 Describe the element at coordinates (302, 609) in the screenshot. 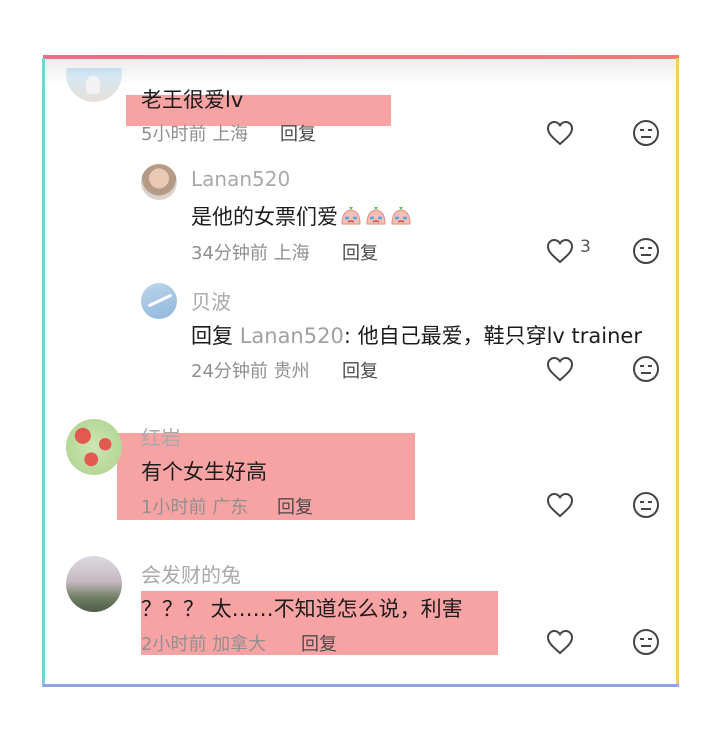

I see `comment-text: ？？？ 太……不知道怎么说，利害` at that location.